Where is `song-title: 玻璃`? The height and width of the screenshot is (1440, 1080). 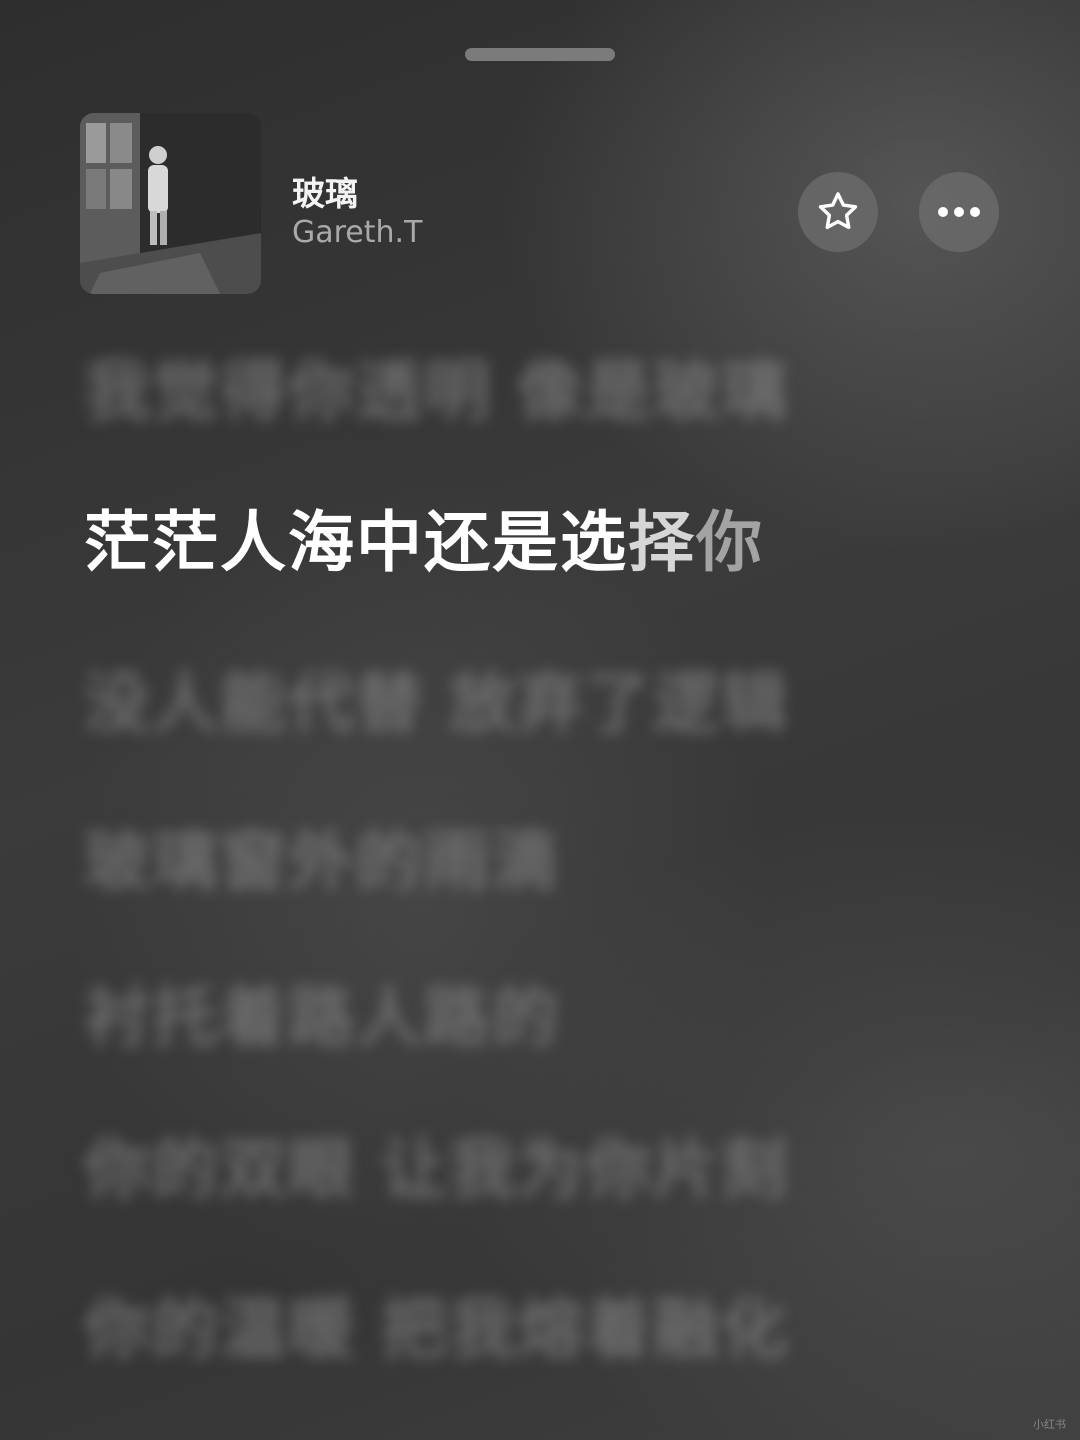 song-title: 玻璃 is located at coordinates (325, 193).